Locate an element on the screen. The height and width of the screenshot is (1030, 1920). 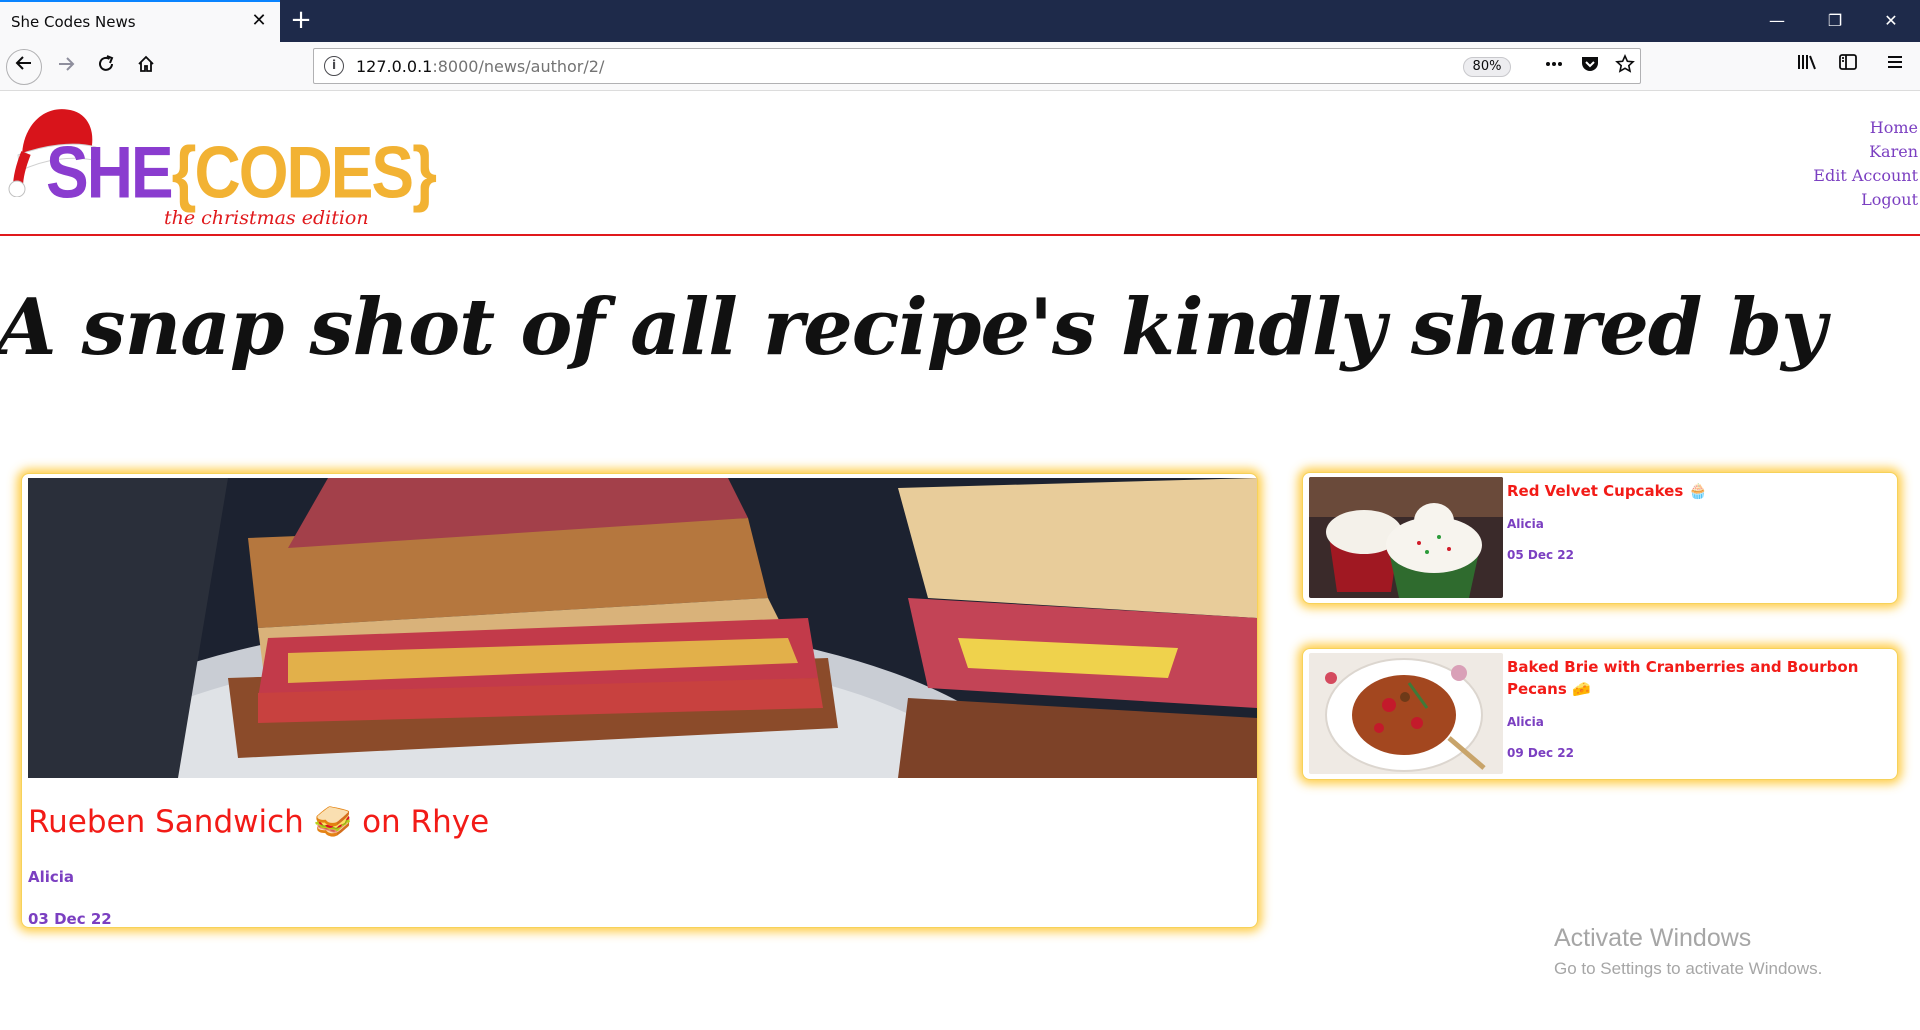
nav-link-profile: Karen is located at coordinates (1865, 152).